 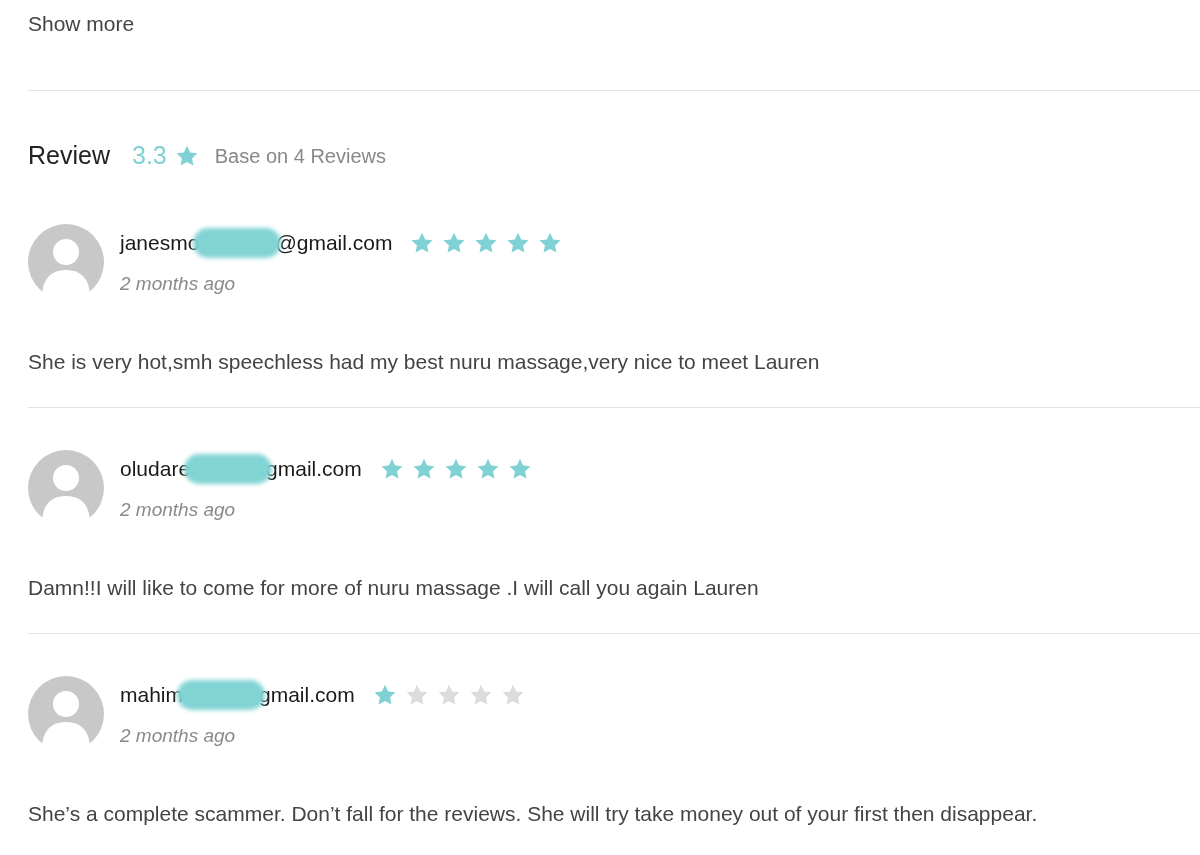 What do you see at coordinates (334, 243) in the screenshot?
I see `reviewer-email: @gmail.com` at bounding box center [334, 243].